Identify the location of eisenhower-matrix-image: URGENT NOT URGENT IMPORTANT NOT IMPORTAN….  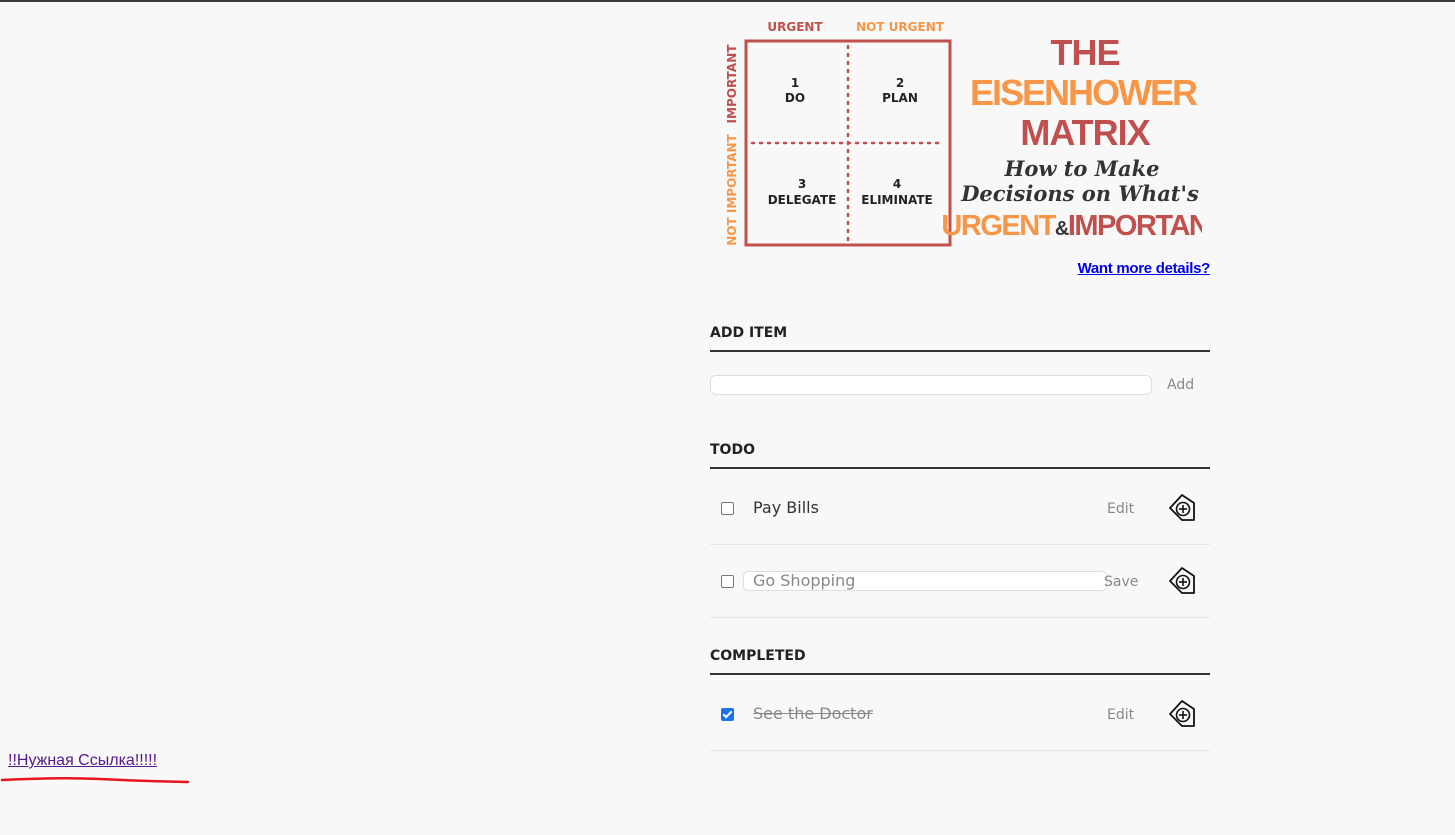
(962, 132).